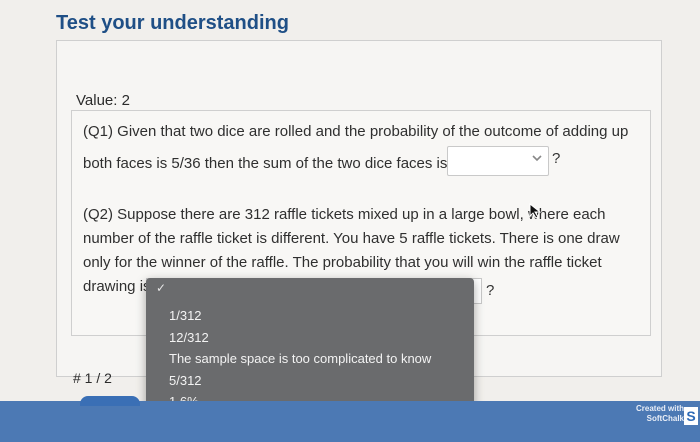 The height and width of the screenshot is (442, 700). I want to click on checkmark-icon: ✓, so click(161, 288).